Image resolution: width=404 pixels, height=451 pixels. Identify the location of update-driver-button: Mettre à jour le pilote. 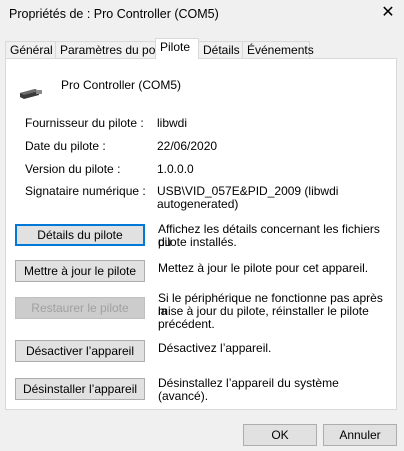
(80, 271).